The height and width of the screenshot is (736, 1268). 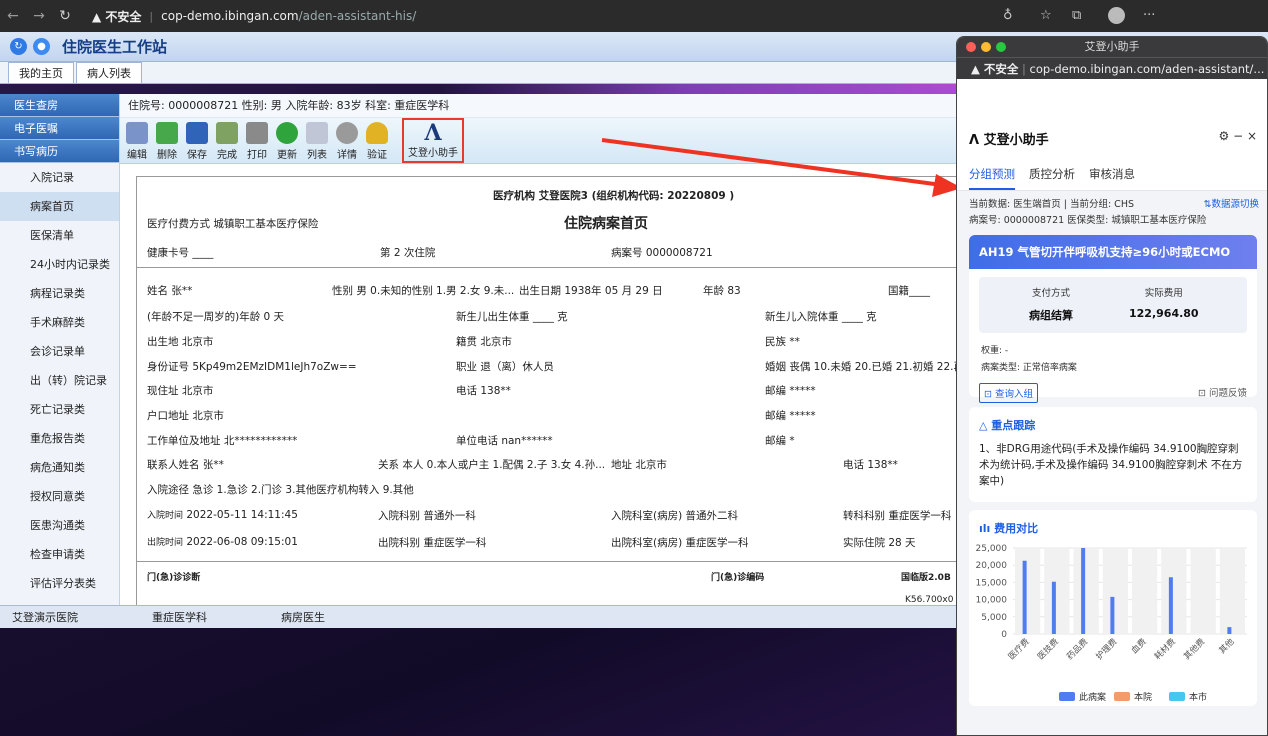 I want to click on y-tick-label: 15,000, so click(x=992, y=583).